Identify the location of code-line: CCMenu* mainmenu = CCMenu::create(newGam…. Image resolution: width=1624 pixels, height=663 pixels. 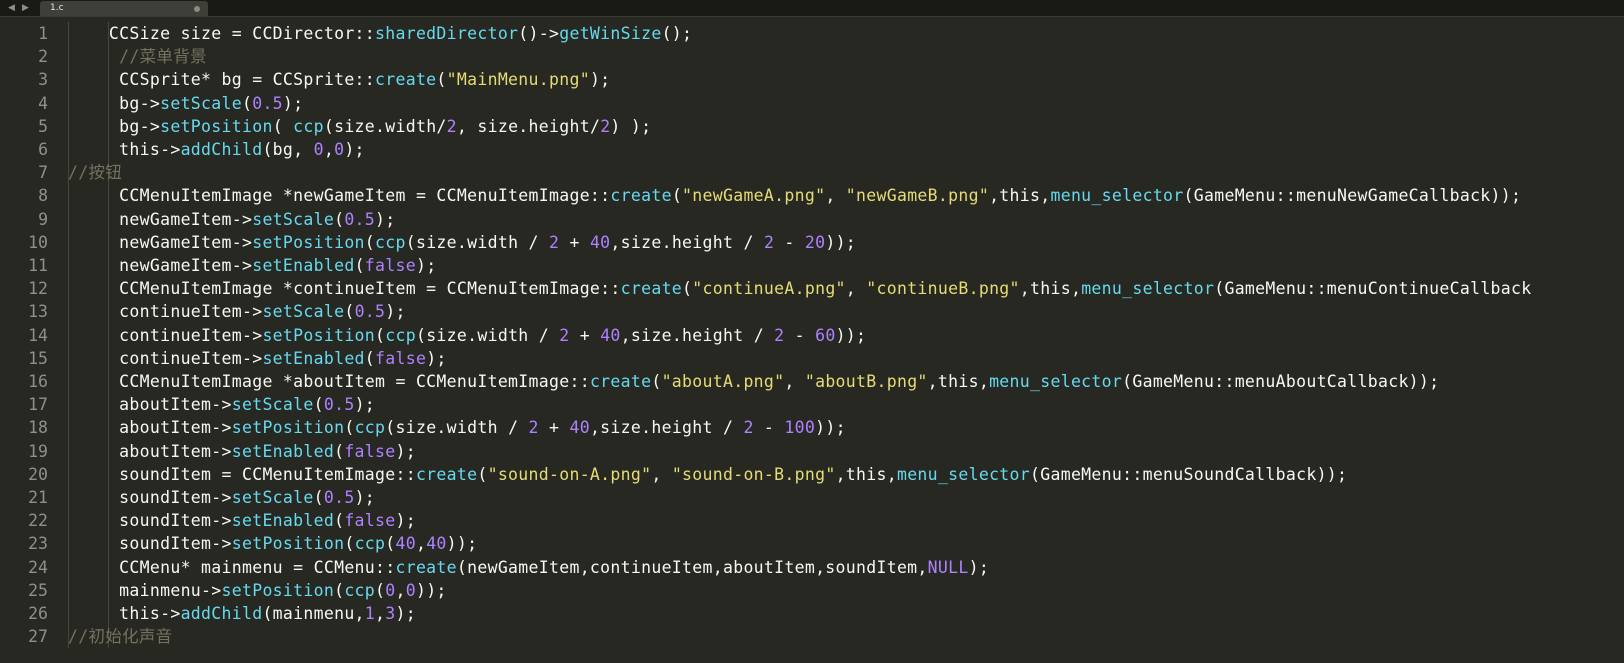
(528, 568).